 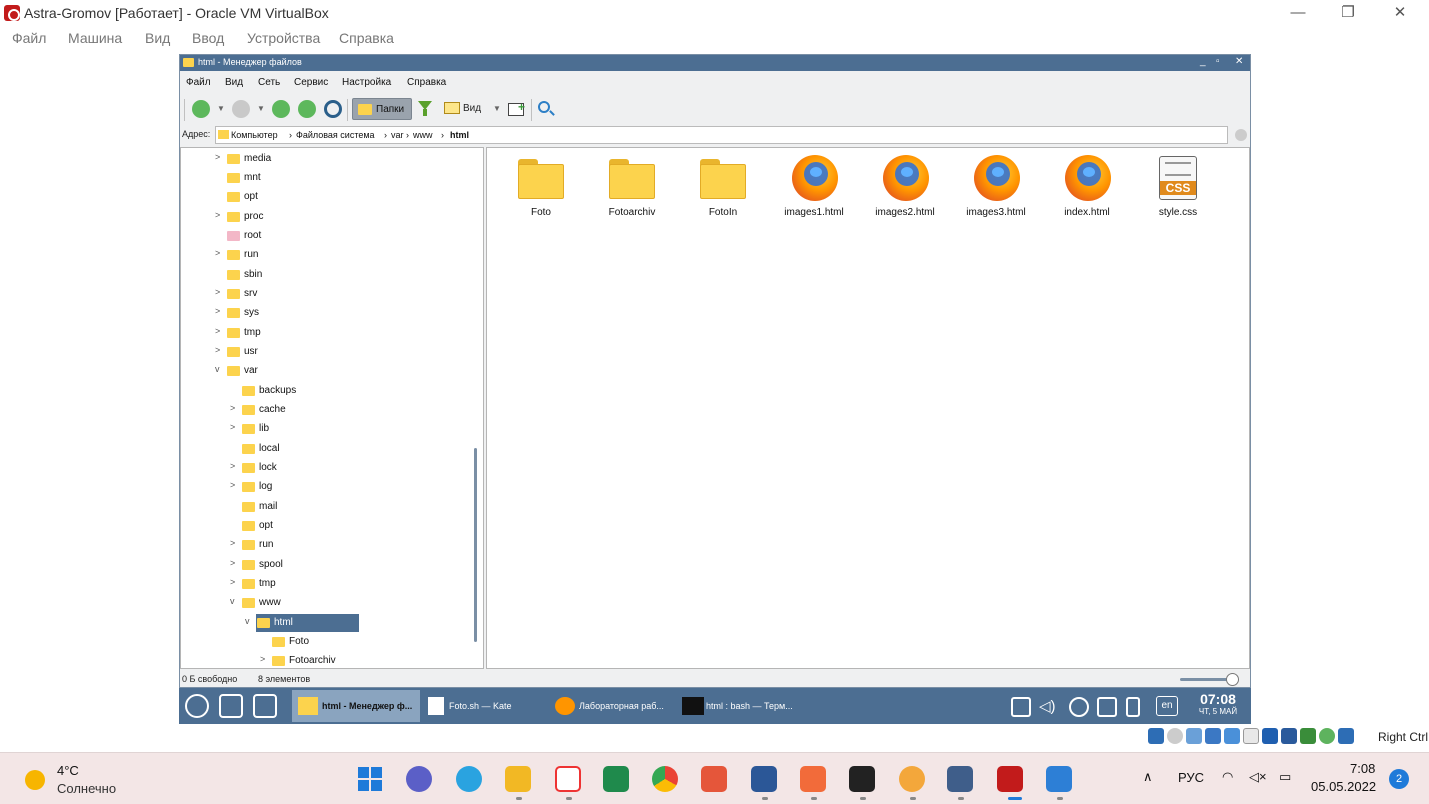 I want to click on battery-charging-icon: ▭, so click(x=1285, y=777).